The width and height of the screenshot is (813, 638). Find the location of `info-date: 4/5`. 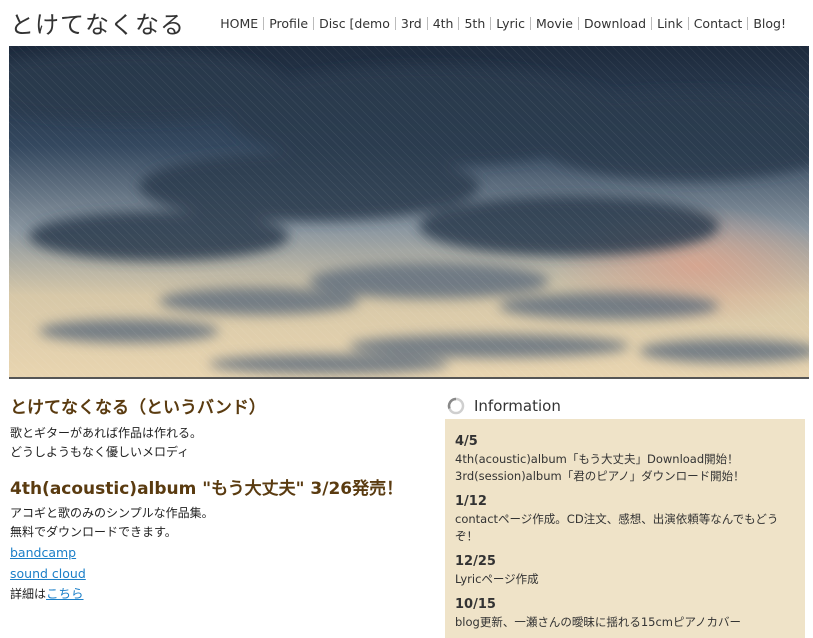

info-date: 4/5 is located at coordinates (466, 441).